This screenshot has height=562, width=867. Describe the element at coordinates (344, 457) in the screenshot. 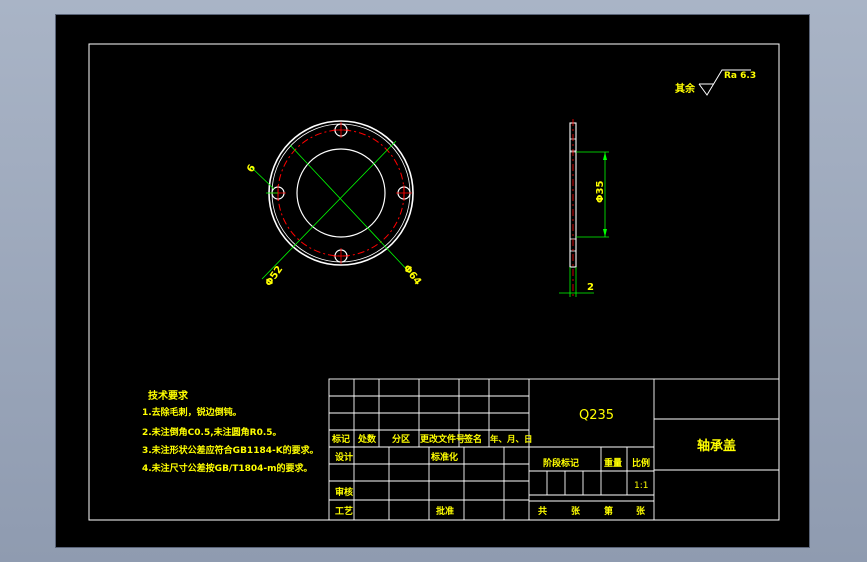

I see `tb-role-design: 设计` at that location.